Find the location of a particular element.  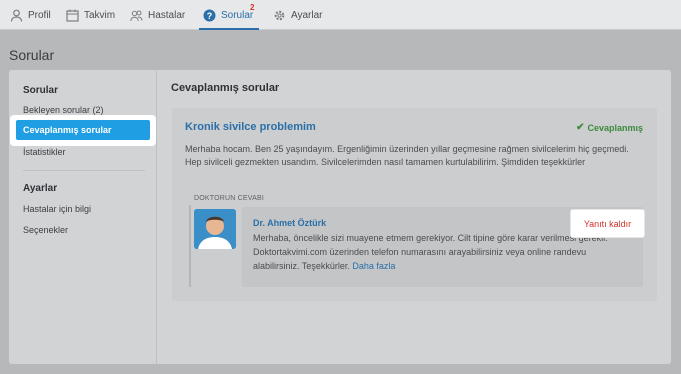

nav-item-takvim: Takvim is located at coordinates (90, 15).